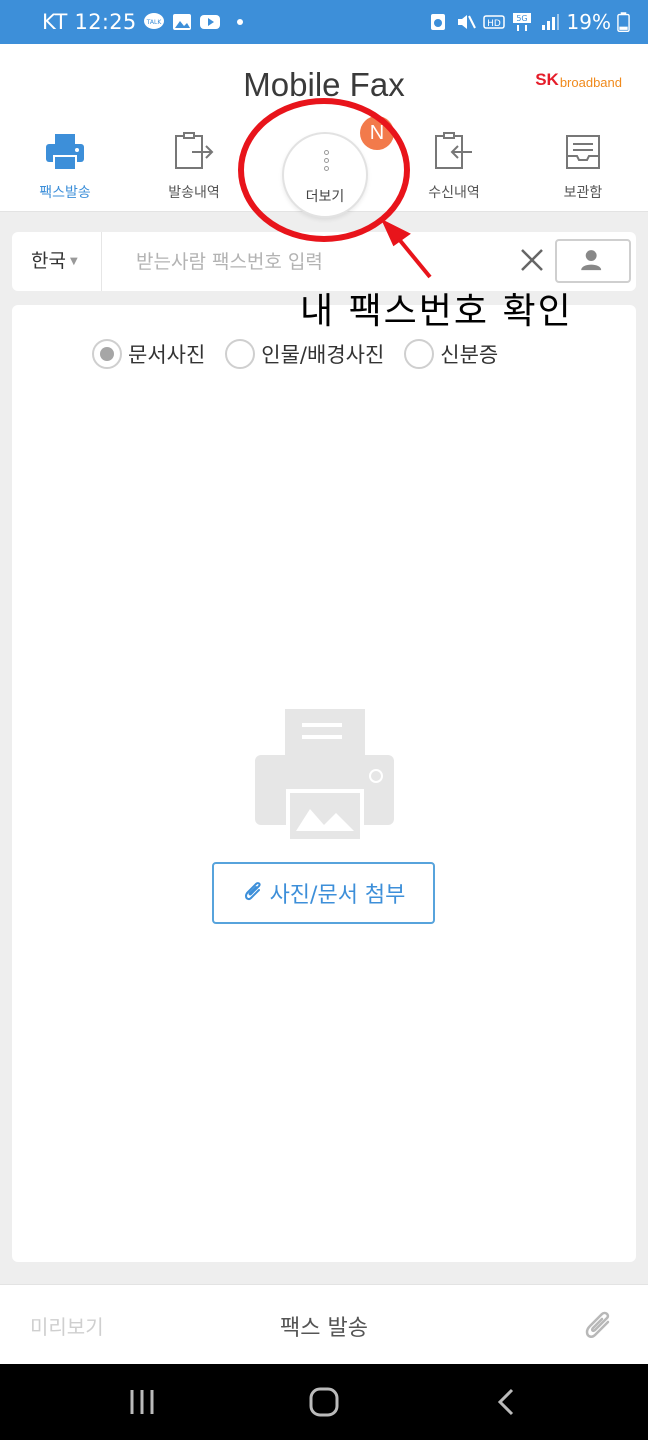 This screenshot has height=1440, width=648. I want to click on brand-sk: SK, so click(547, 79).